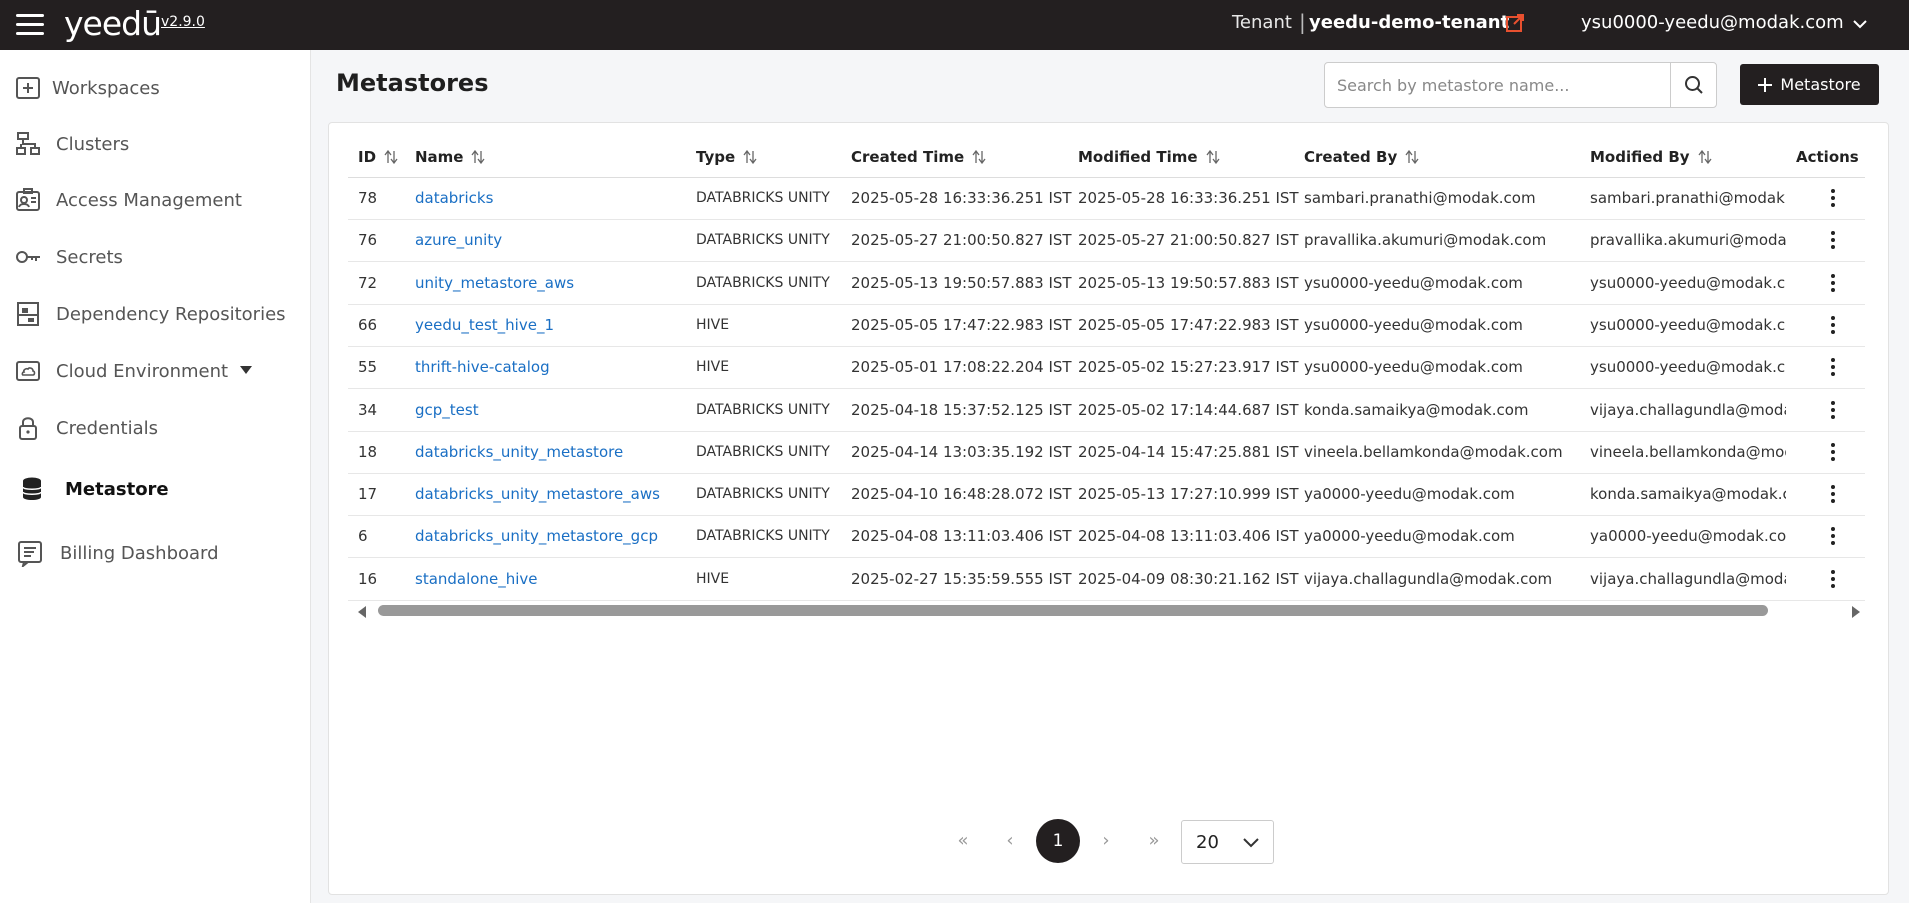 The width and height of the screenshot is (1909, 903). I want to click on search-button, so click(1693, 85).